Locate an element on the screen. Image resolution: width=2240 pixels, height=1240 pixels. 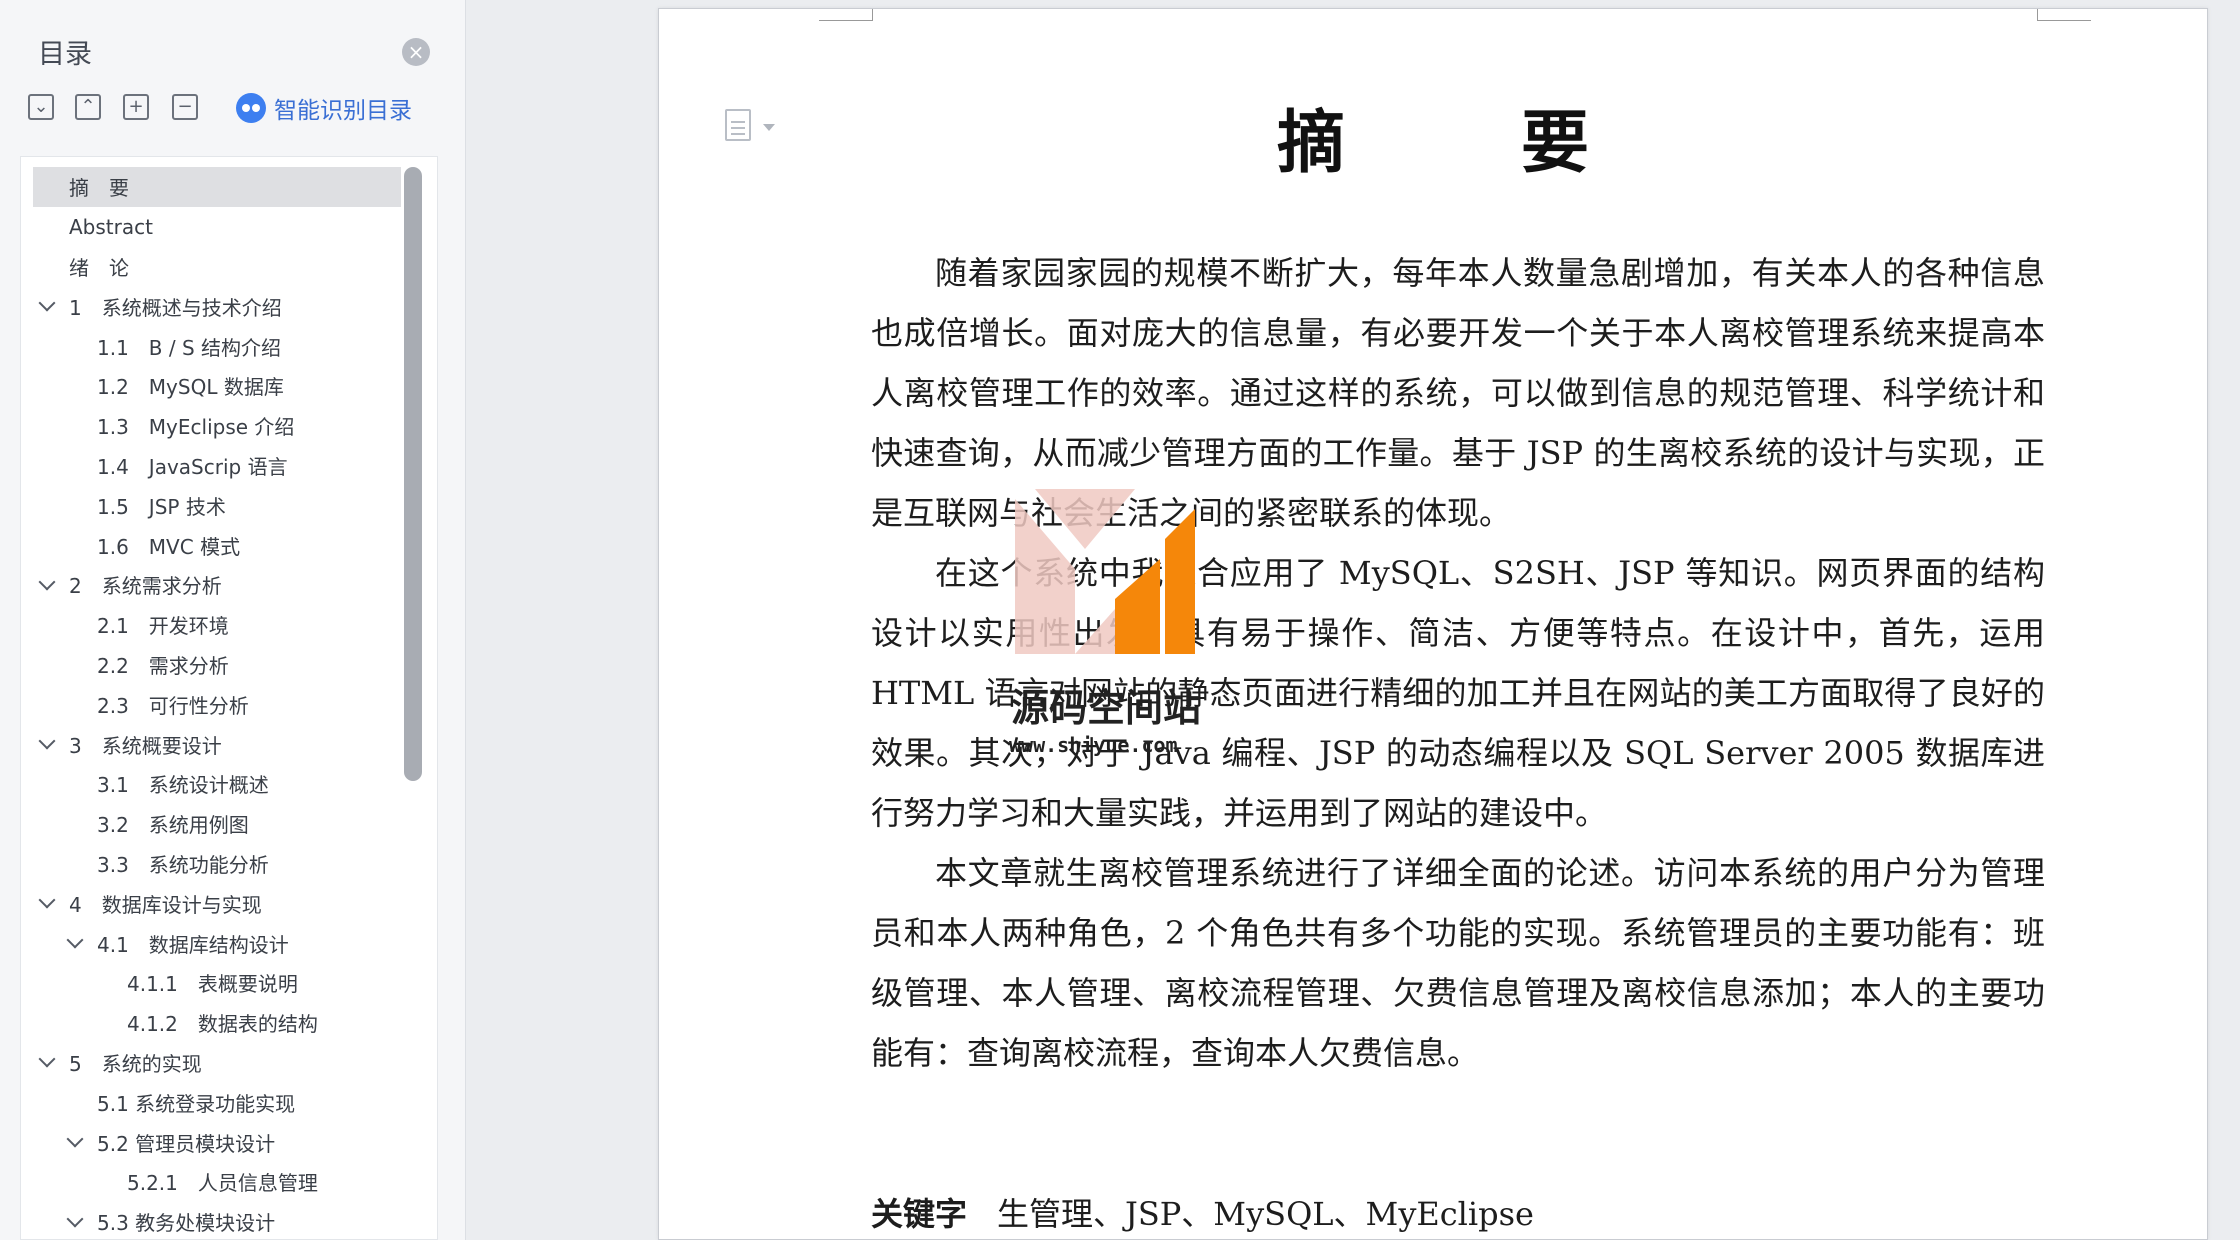
toc-item-label: 3.1 系统设计概述 is located at coordinates (183, 785).